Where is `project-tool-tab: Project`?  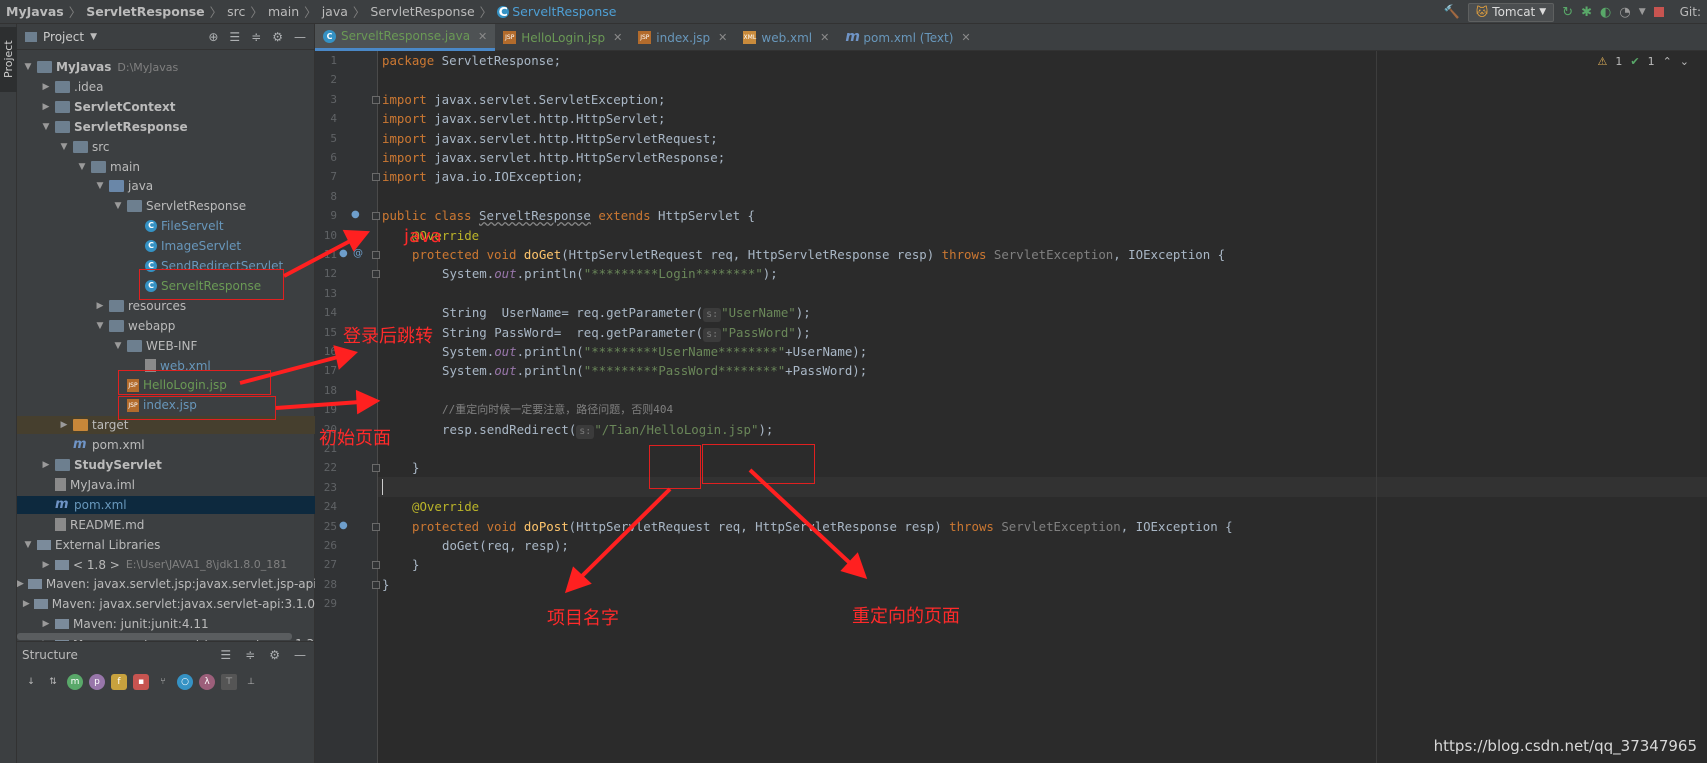 project-tool-tab: Project is located at coordinates (8, 59).